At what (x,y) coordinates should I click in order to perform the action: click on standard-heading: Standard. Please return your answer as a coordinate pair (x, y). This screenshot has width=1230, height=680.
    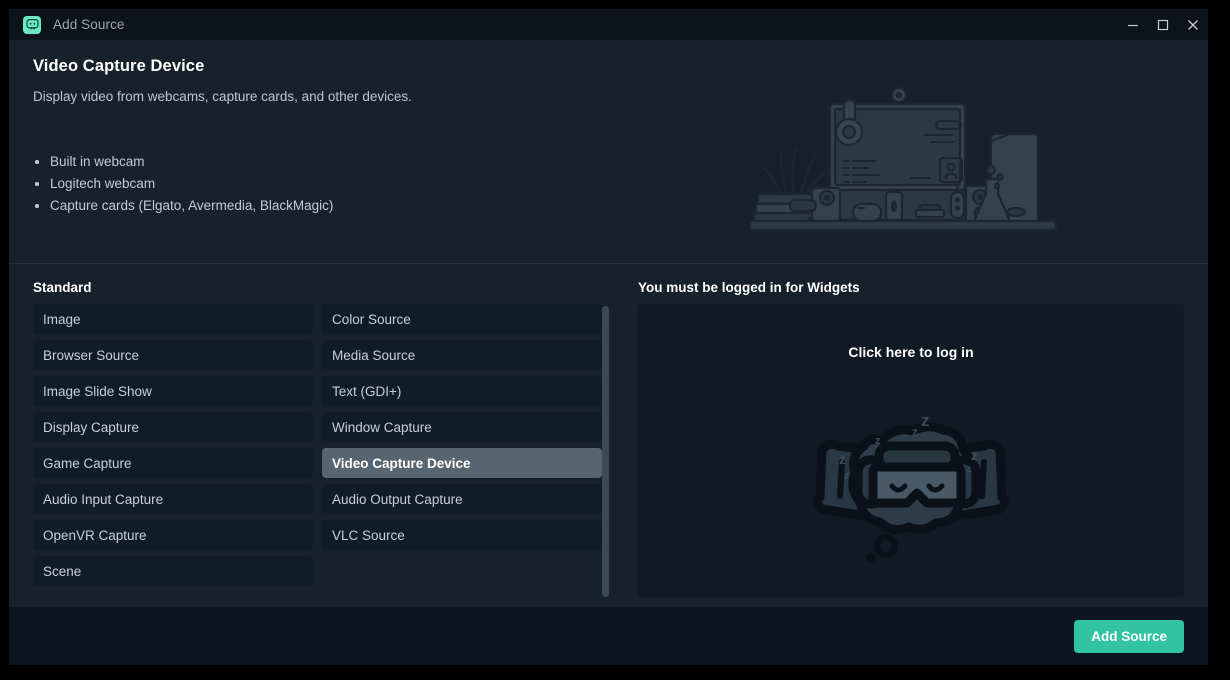
    Looking at the image, I should click on (62, 287).